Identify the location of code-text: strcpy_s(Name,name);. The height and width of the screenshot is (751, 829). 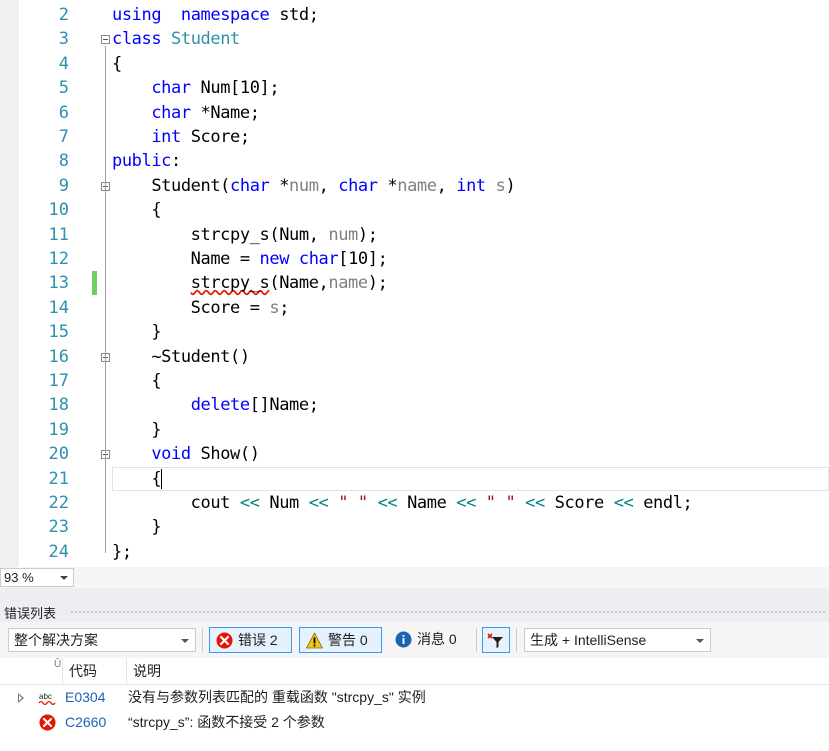
(289, 283).